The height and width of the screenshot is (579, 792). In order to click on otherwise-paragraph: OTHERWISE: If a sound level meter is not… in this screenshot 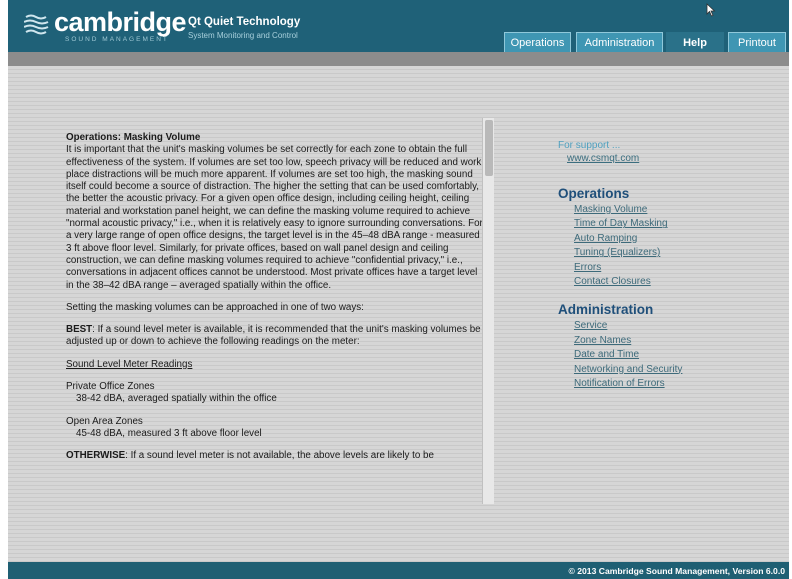, I will do `click(275, 456)`.